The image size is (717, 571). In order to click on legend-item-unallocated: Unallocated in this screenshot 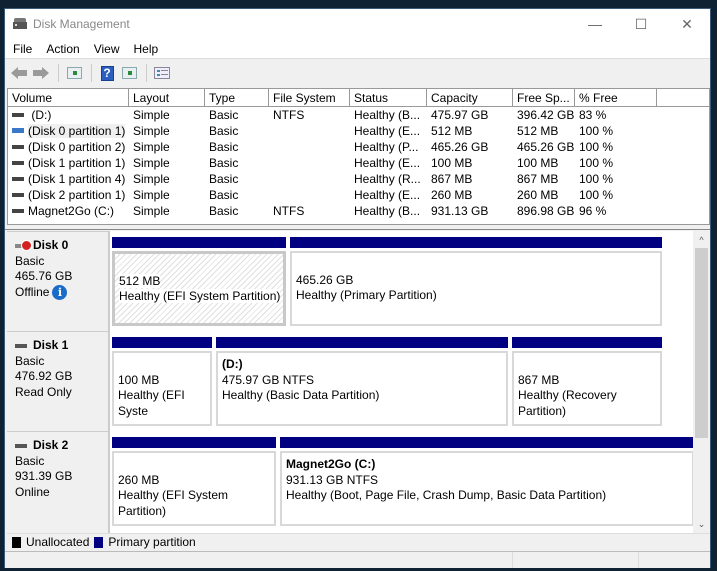, I will do `click(50, 542)`.